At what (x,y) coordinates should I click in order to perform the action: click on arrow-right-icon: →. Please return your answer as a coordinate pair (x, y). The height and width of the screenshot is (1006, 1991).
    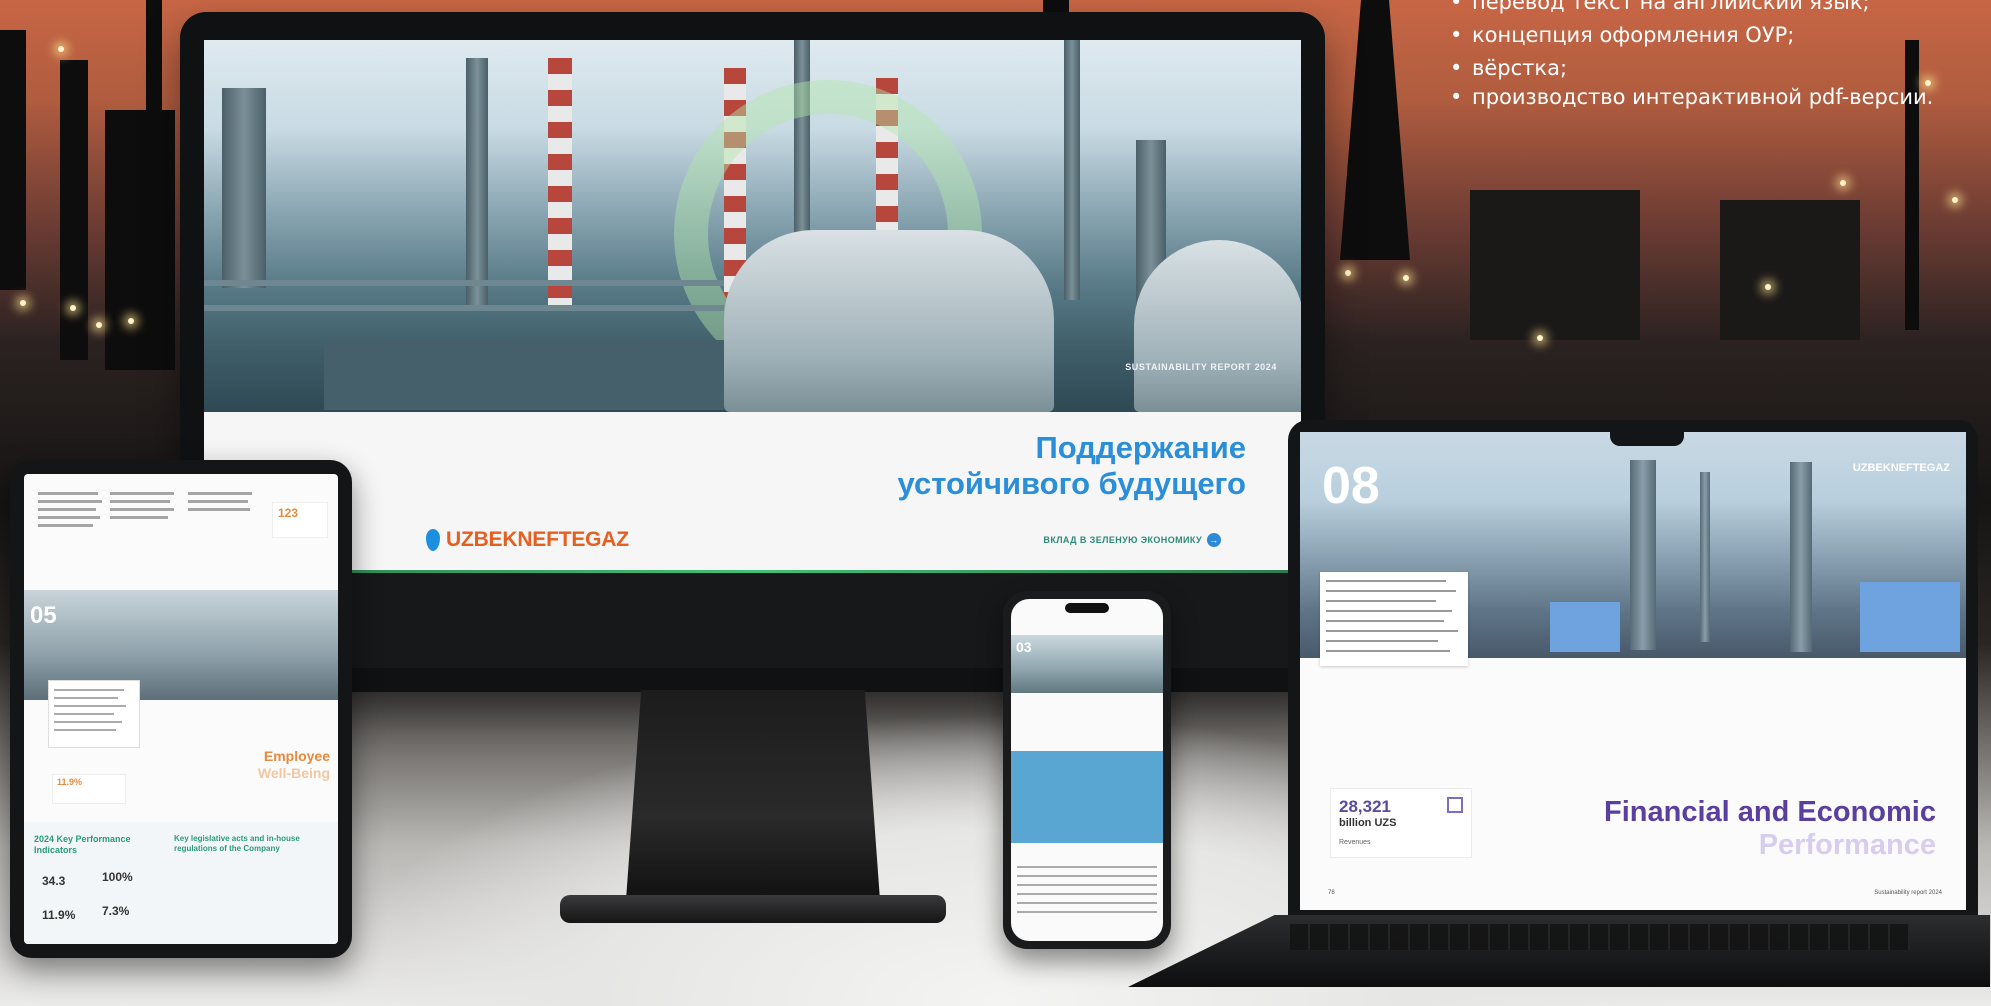
    Looking at the image, I should click on (1214, 540).